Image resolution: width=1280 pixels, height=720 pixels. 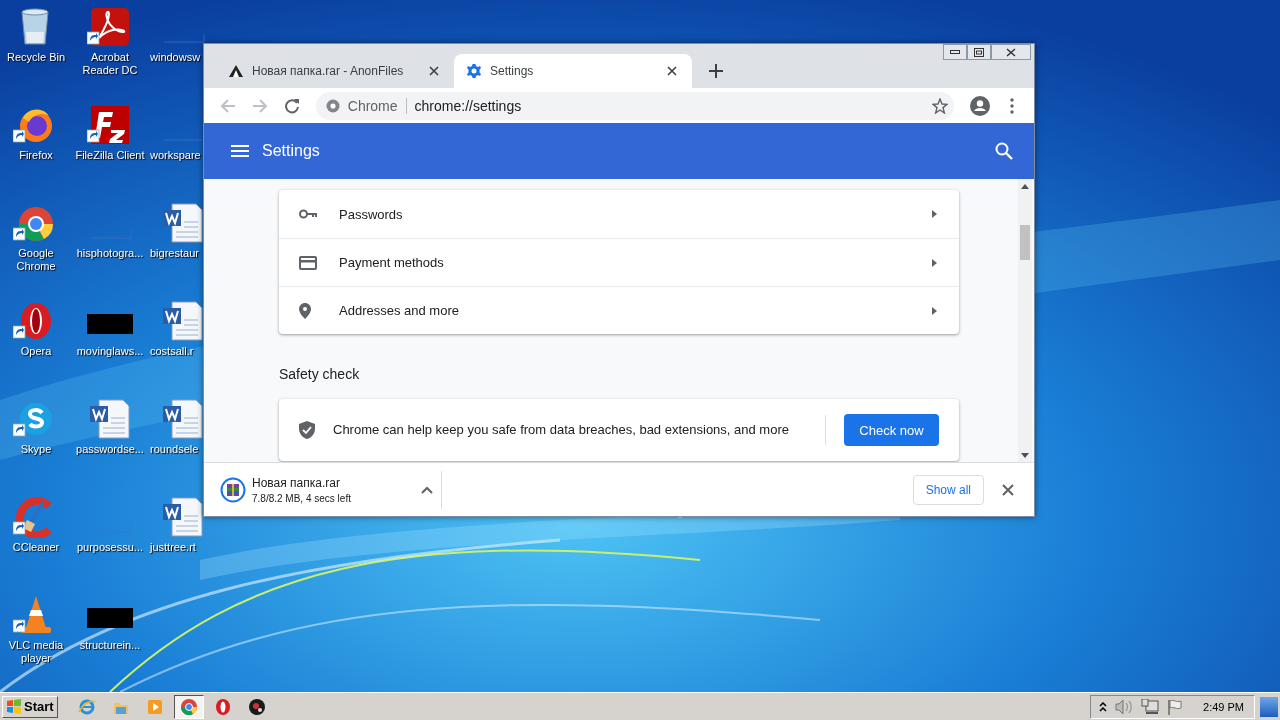 What do you see at coordinates (1103, 706) in the screenshot?
I see `chevron-up-icon` at bounding box center [1103, 706].